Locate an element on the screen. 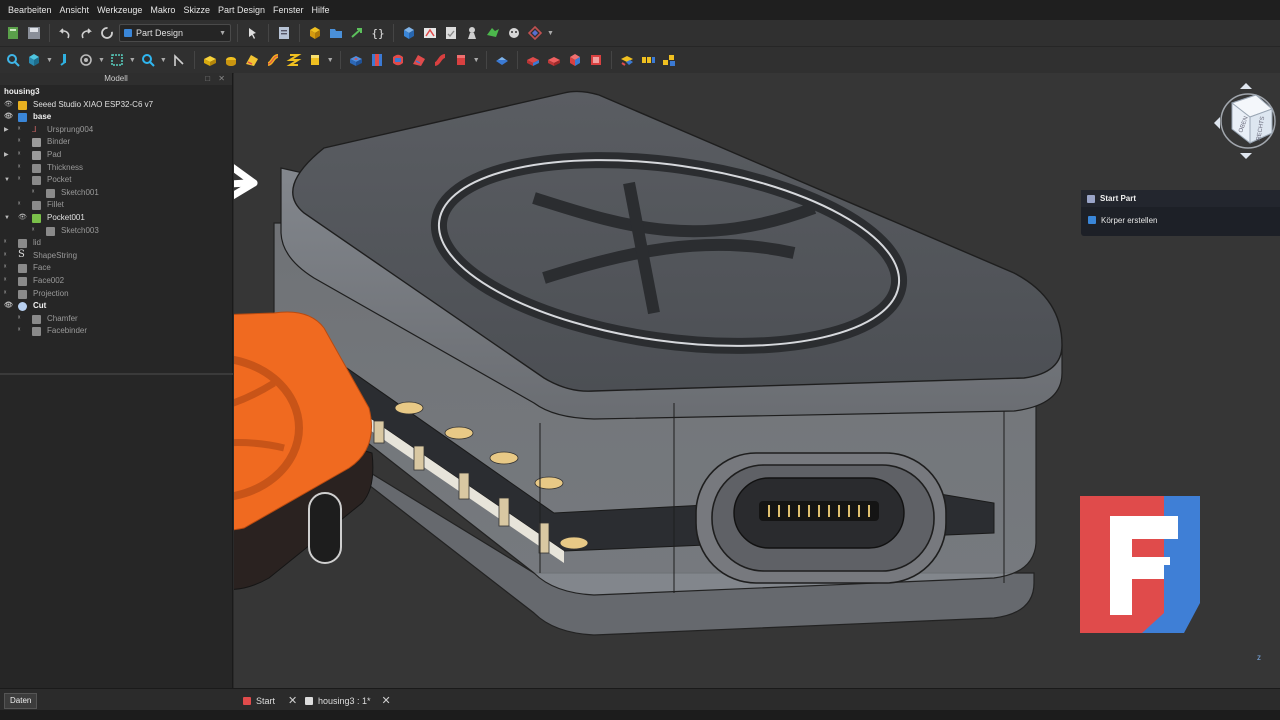 The height and width of the screenshot is (720, 1280). zoom-icon is located at coordinates (148, 60).